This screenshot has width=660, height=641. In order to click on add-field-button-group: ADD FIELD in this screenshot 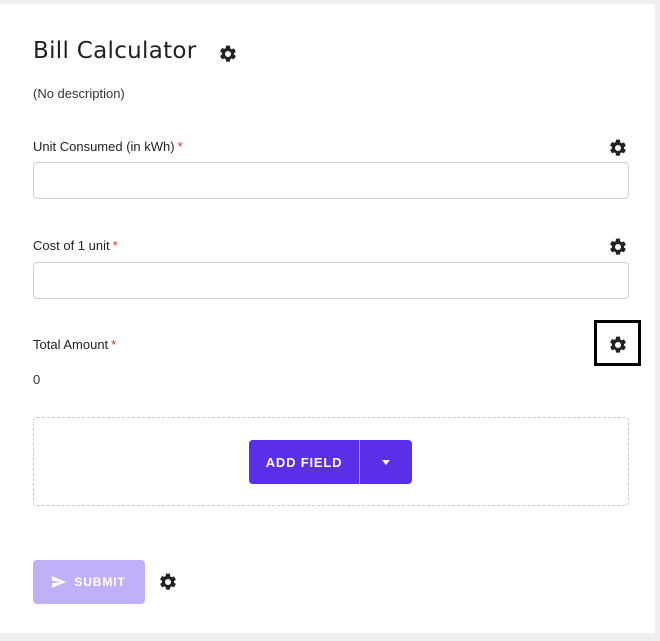, I will do `click(330, 462)`.